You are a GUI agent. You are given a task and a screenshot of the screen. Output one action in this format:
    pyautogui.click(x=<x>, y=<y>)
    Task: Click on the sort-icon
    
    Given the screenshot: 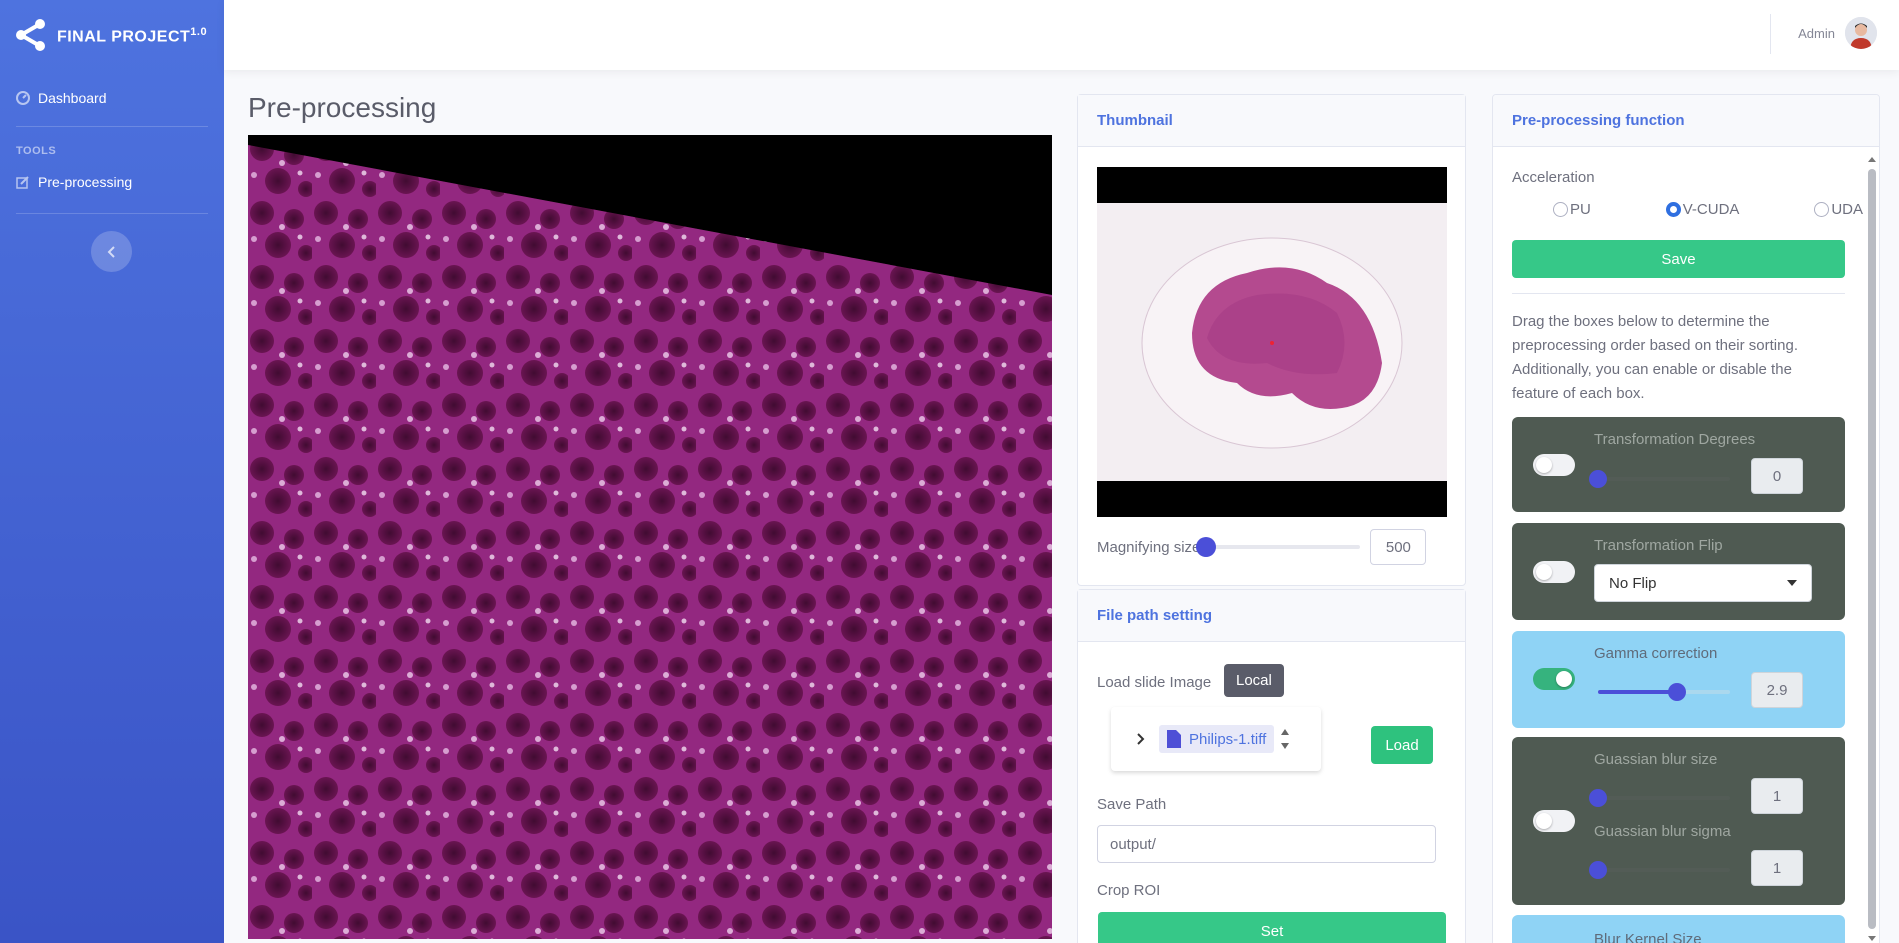 What is the action you would take?
    pyautogui.click(x=1285, y=739)
    